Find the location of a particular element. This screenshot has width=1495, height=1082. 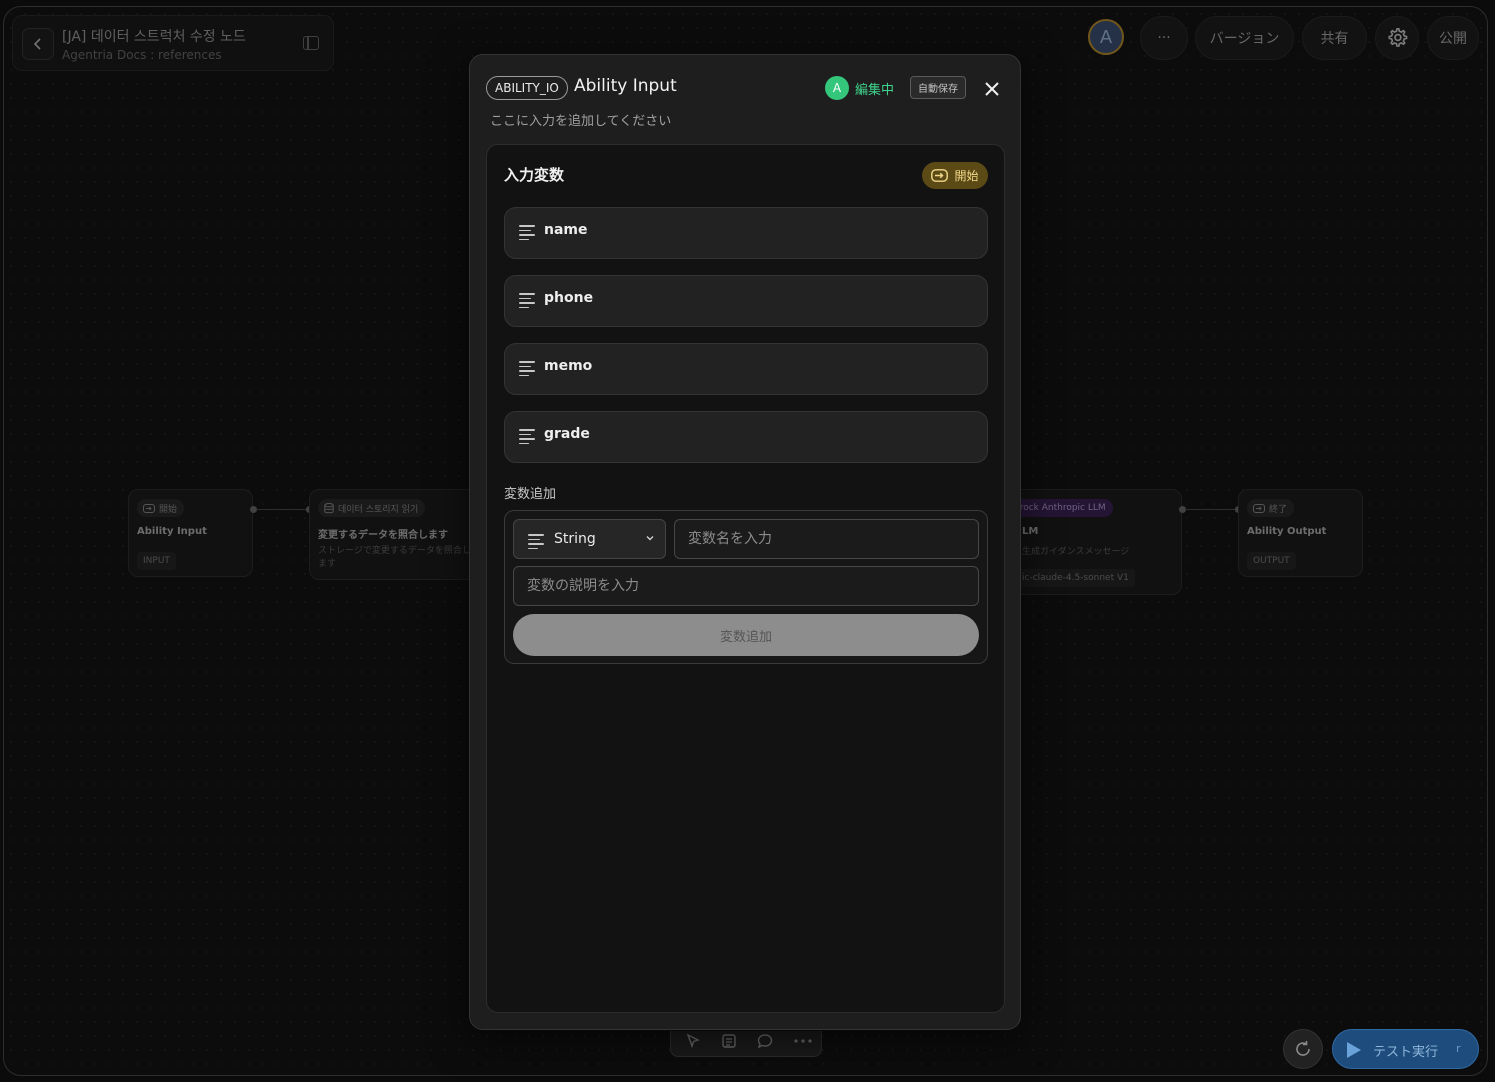

close-button is located at coordinates (992, 89).